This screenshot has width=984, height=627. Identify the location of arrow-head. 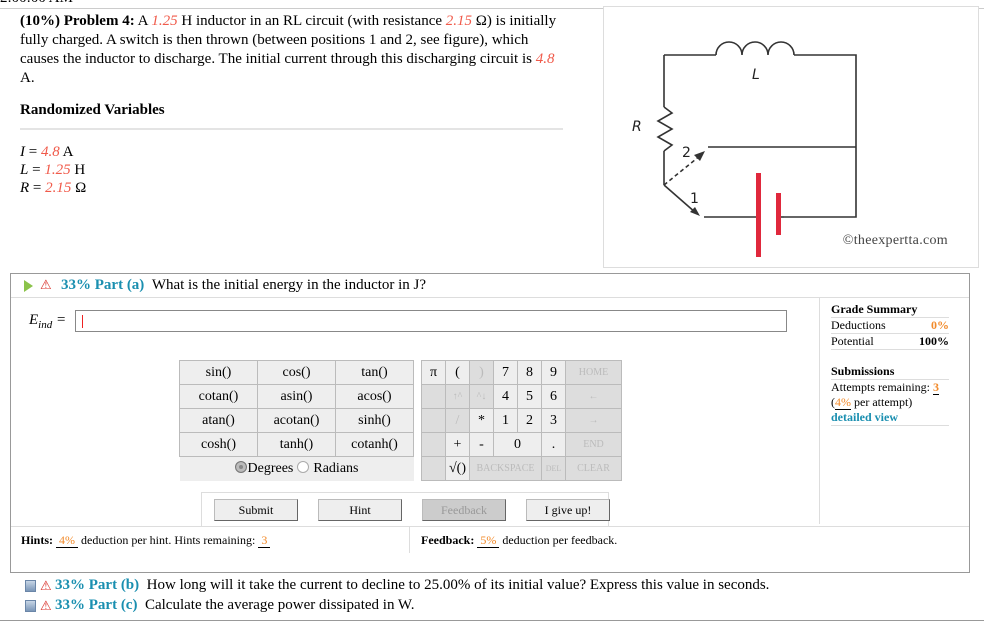
(699, 156).